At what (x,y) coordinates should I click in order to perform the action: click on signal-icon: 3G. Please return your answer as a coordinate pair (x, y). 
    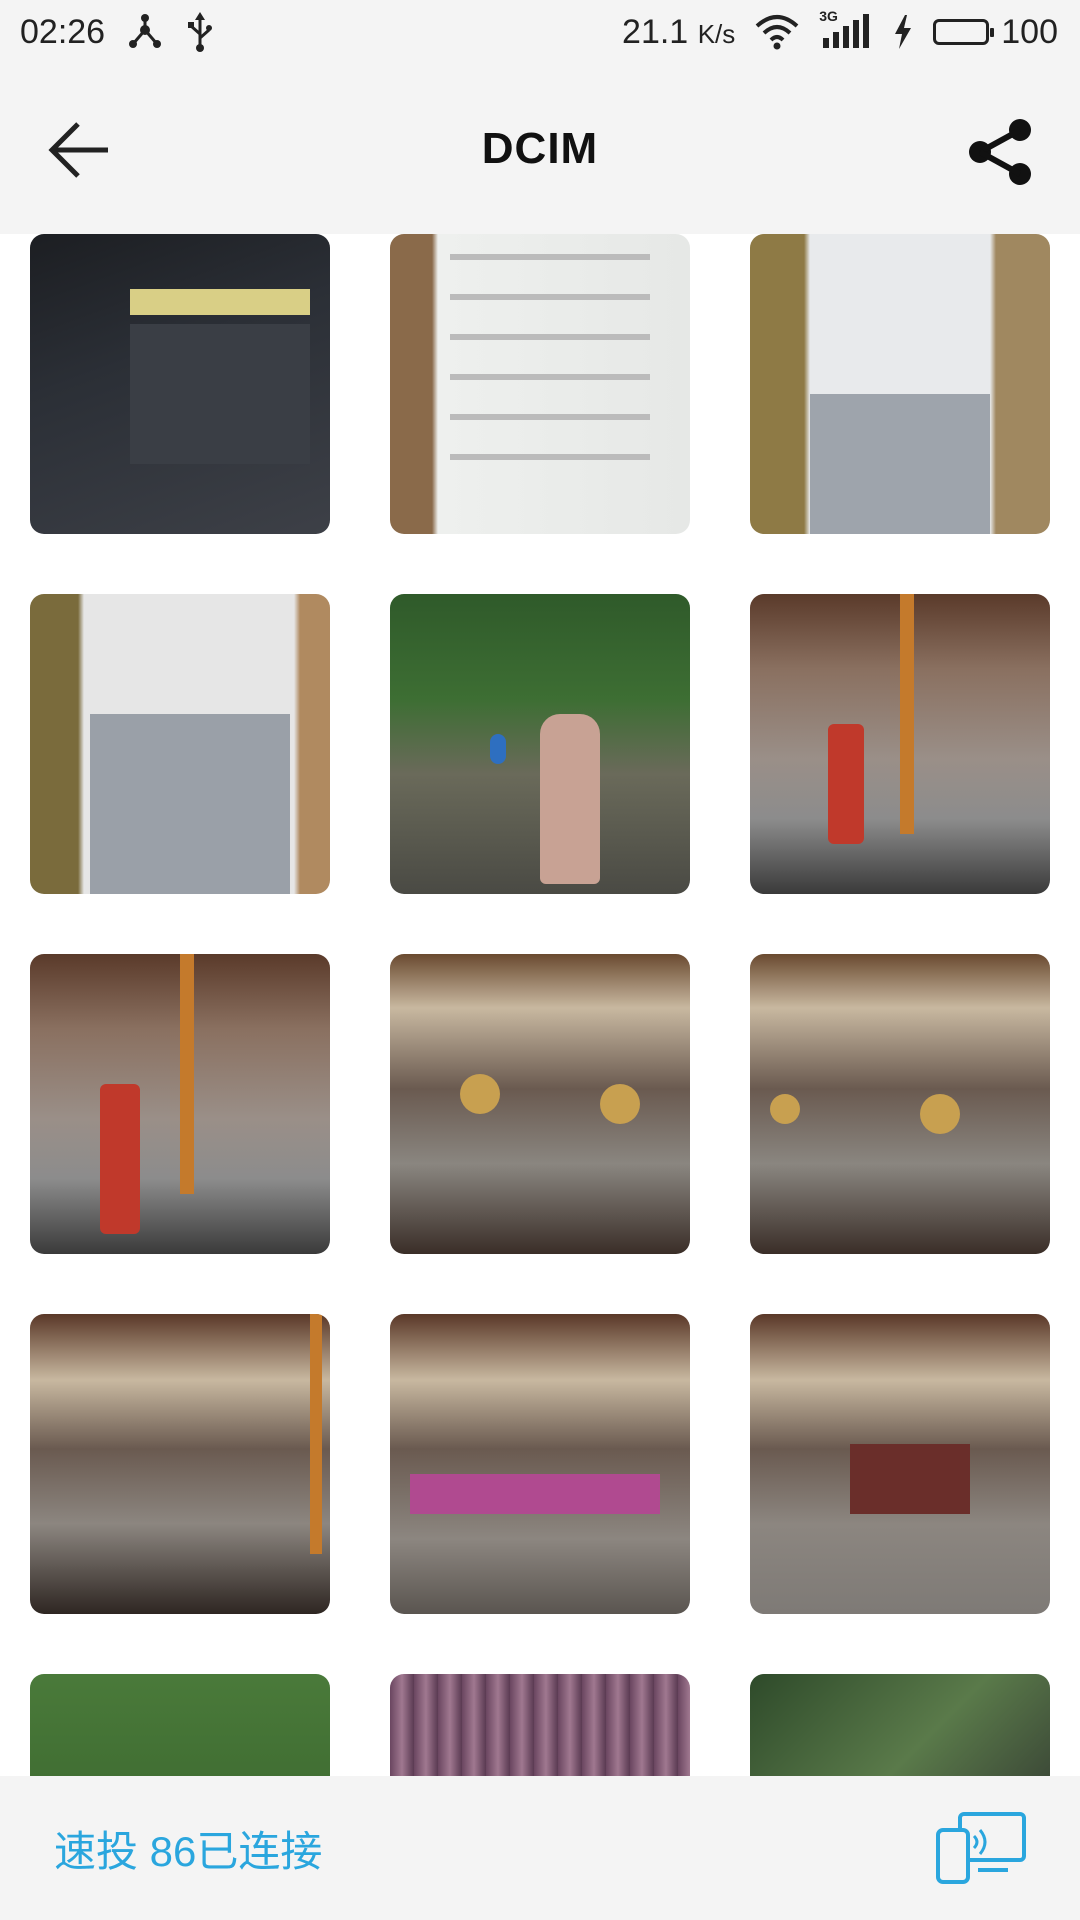
    Looking at the image, I should click on (846, 29).